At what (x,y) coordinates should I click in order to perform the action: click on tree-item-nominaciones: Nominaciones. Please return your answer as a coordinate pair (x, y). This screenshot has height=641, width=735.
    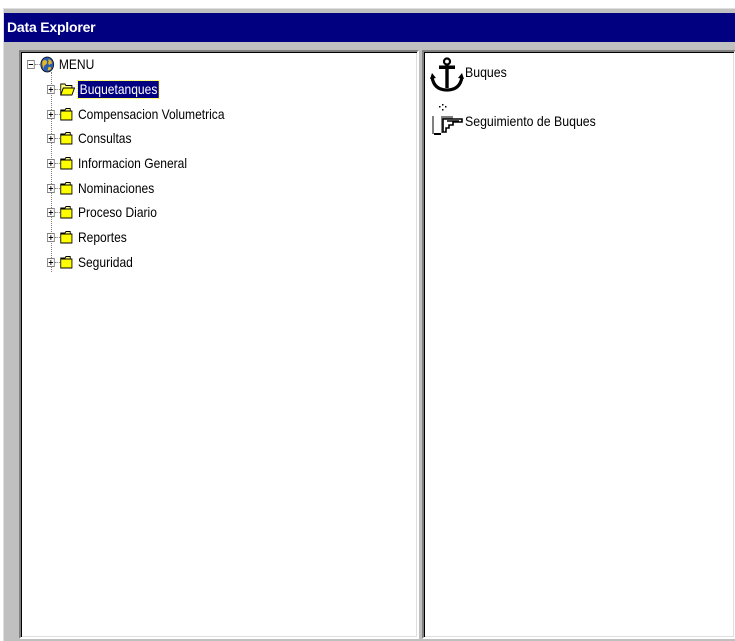
    Looking at the image, I should click on (101, 188).